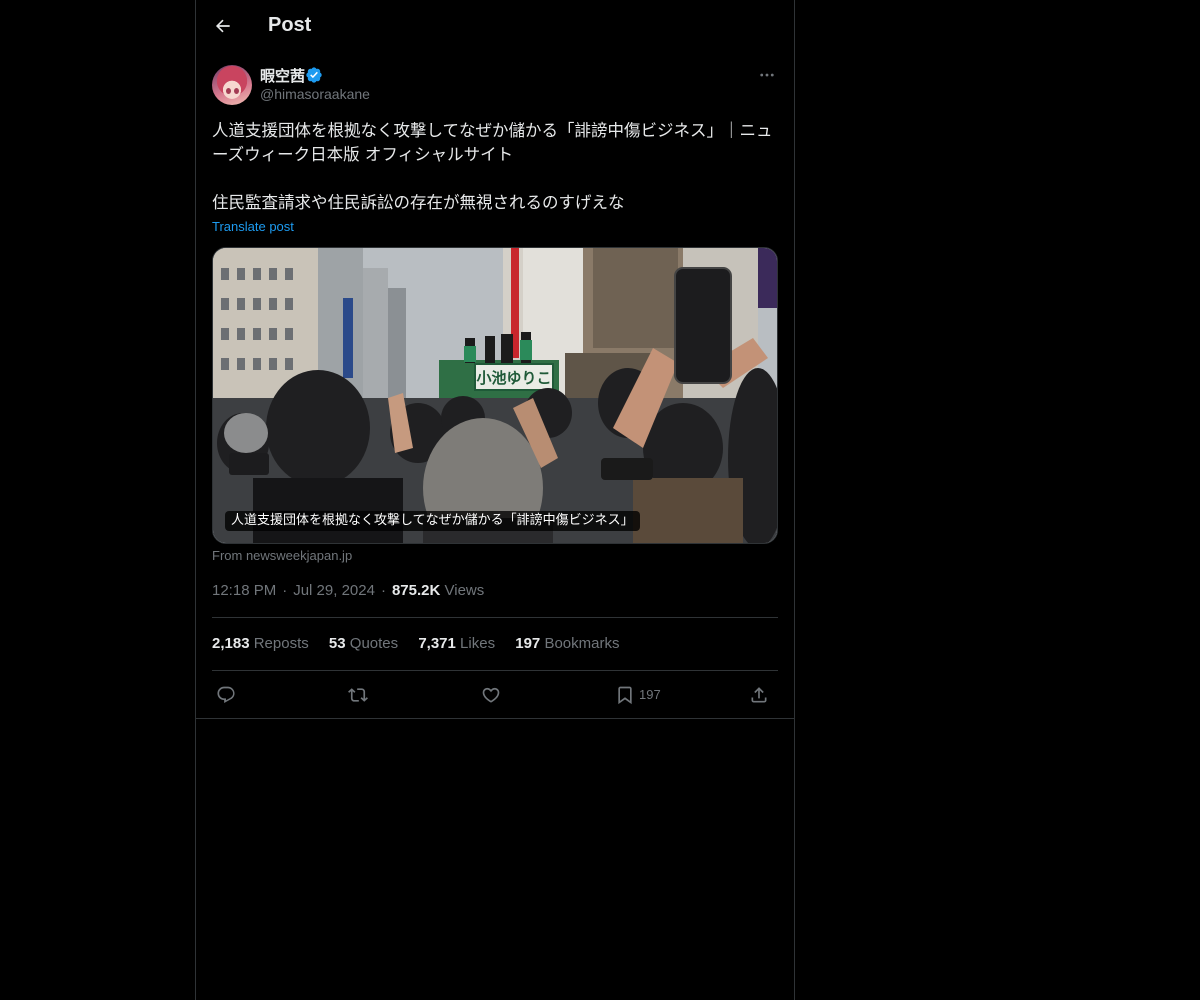  I want to click on like-icon, so click(491, 695).